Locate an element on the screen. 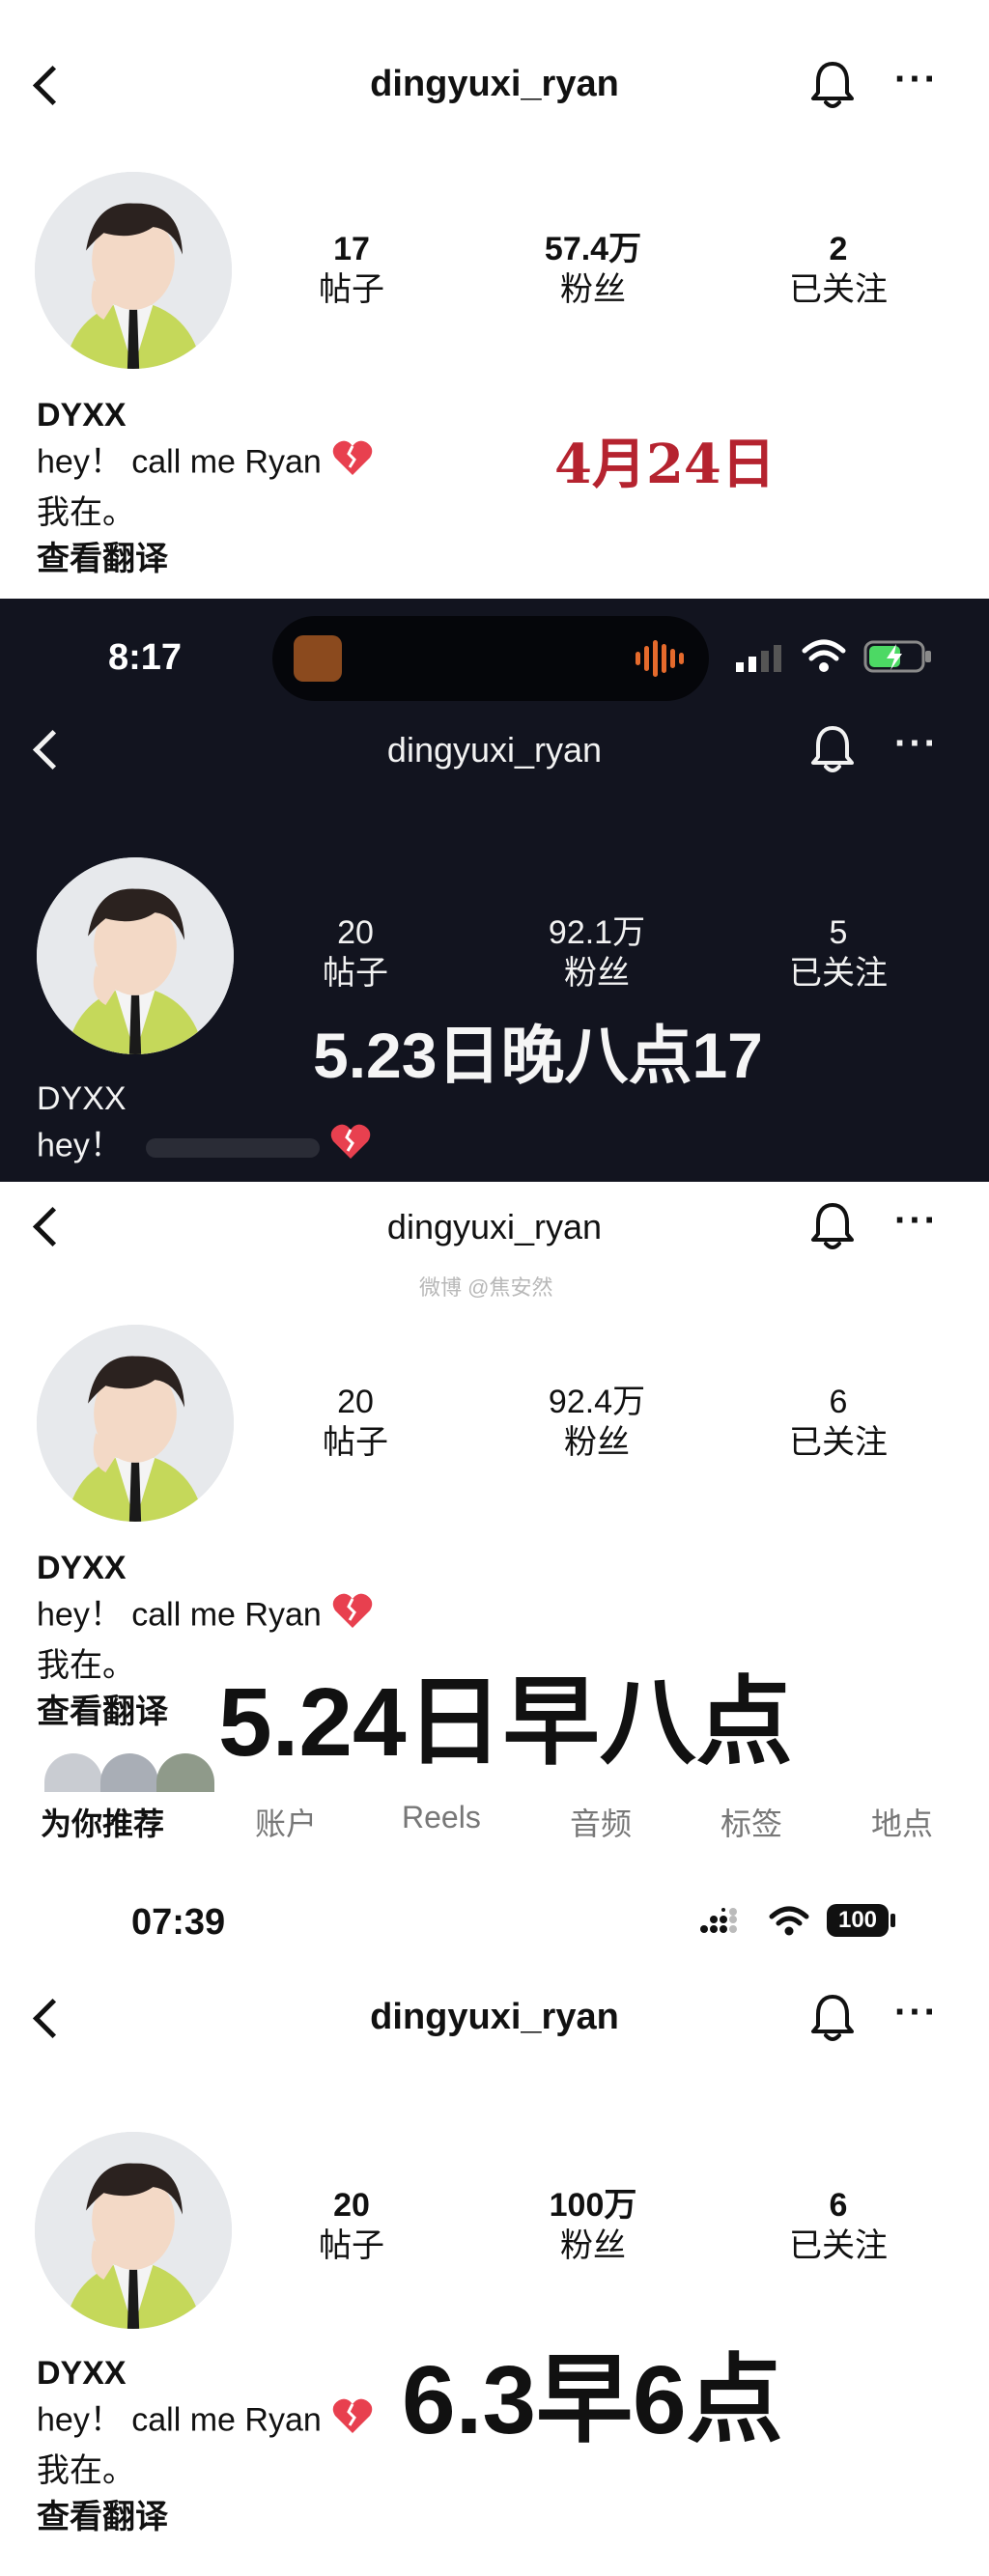 This screenshot has height=2576, width=989. date-annotation: 4月24日 is located at coordinates (665, 465).